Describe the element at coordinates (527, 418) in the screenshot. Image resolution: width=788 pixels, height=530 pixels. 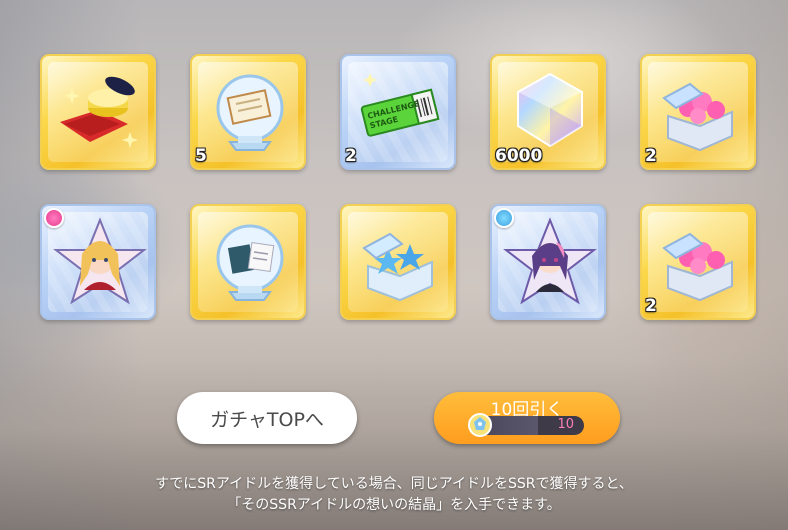
I see `draw-ten-button: 10回引く 10` at that location.